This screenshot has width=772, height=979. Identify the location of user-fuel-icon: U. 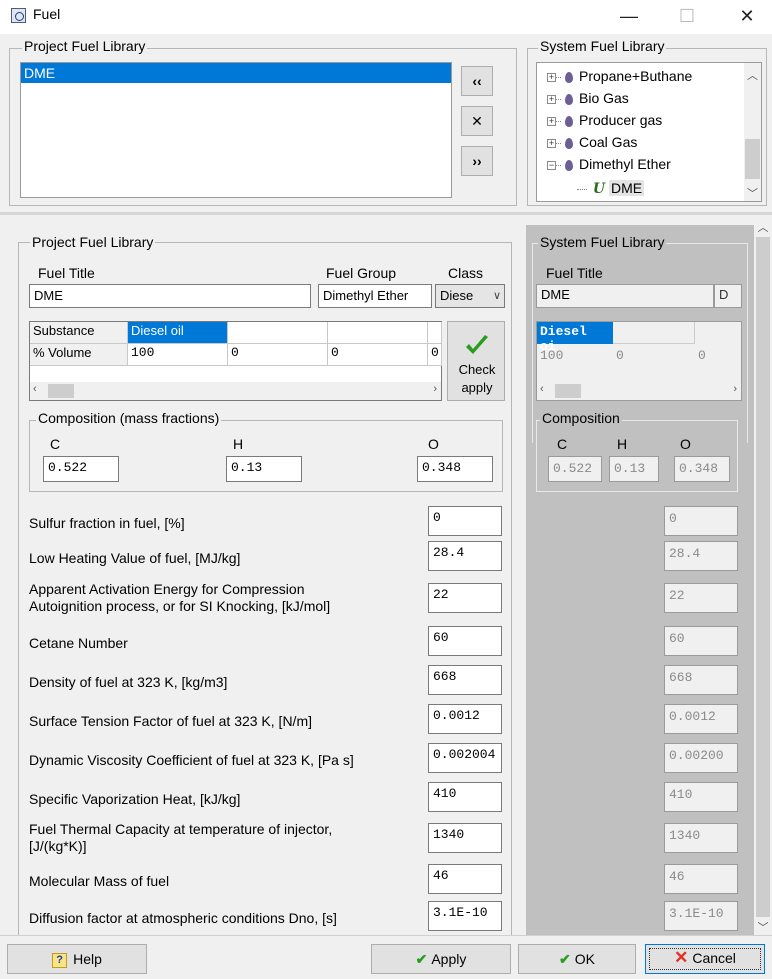
(599, 189).